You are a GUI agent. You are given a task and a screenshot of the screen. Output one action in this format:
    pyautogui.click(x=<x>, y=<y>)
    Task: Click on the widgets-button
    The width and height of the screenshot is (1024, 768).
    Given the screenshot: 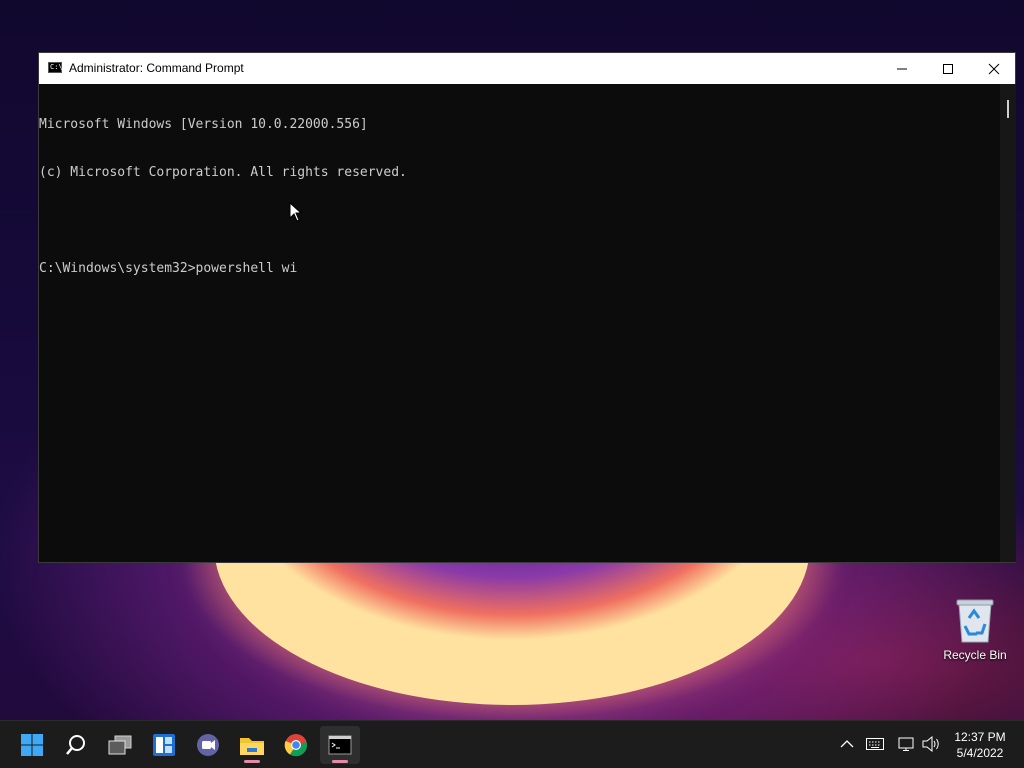 What is the action you would take?
    pyautogui.click(x=164, y=745)
    